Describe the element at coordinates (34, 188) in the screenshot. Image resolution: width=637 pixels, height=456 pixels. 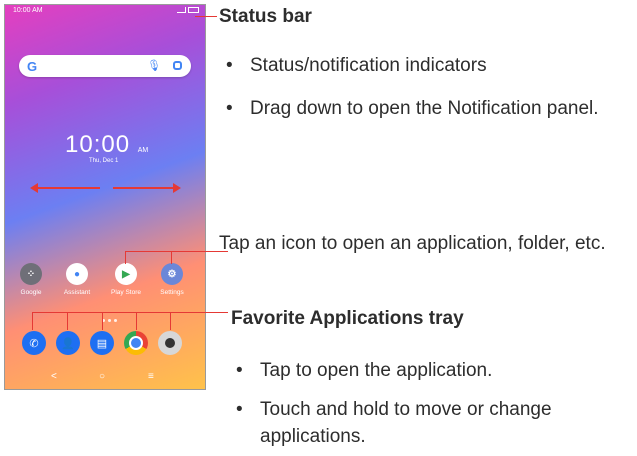
I see `swipe-arrow-left-icon` at that location.